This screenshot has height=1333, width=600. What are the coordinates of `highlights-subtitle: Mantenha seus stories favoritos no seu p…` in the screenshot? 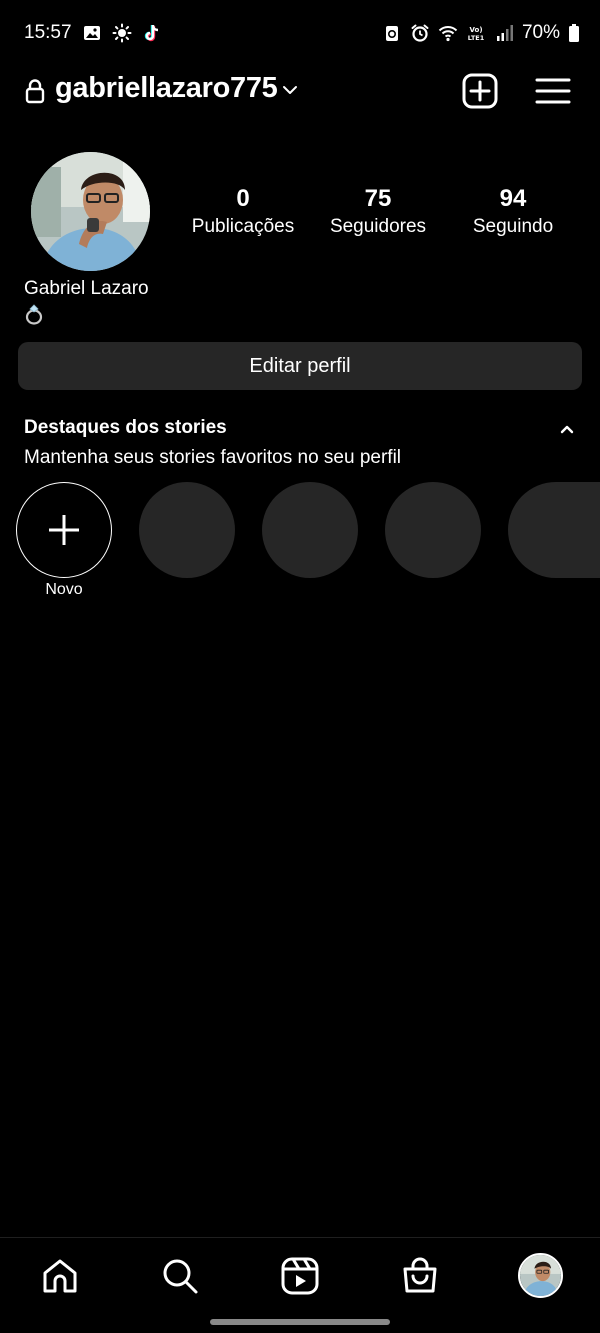 It's located at (213, 457).